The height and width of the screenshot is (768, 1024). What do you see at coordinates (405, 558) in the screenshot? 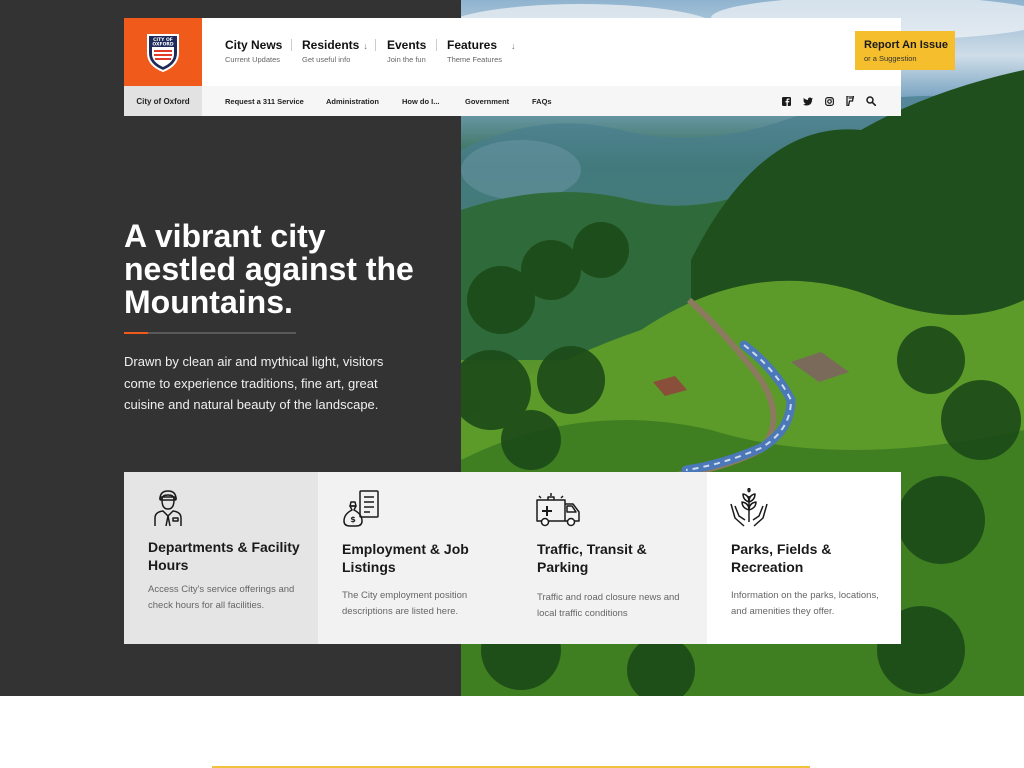
I see `card-title: Employment & Job Listings` at bounding box center [405, 558].